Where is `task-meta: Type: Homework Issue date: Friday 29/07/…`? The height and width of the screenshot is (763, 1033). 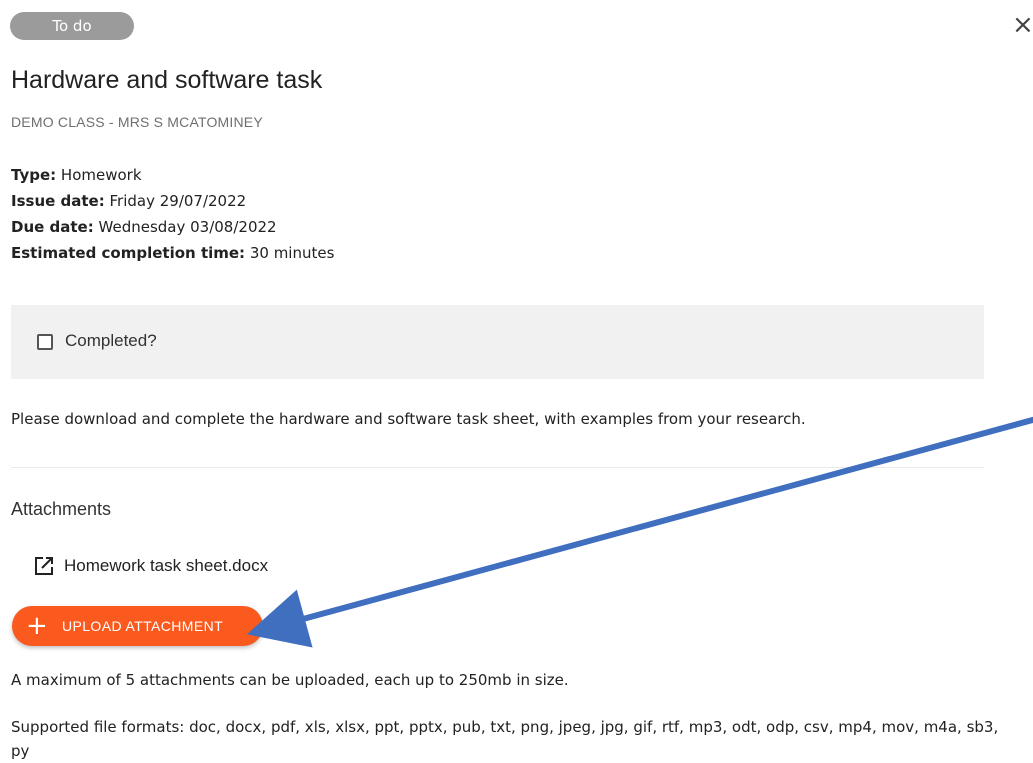 task-meta: Type: Homework Issue date: Friday 29/07/… is located at coordinates (172, 214).